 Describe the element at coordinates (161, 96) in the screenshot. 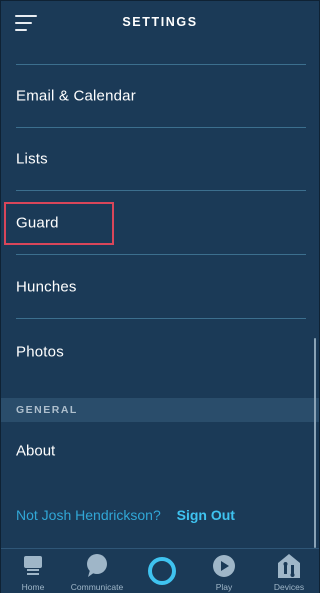

I see `settings-item-email-calendar: Email & Calendar` at that location.